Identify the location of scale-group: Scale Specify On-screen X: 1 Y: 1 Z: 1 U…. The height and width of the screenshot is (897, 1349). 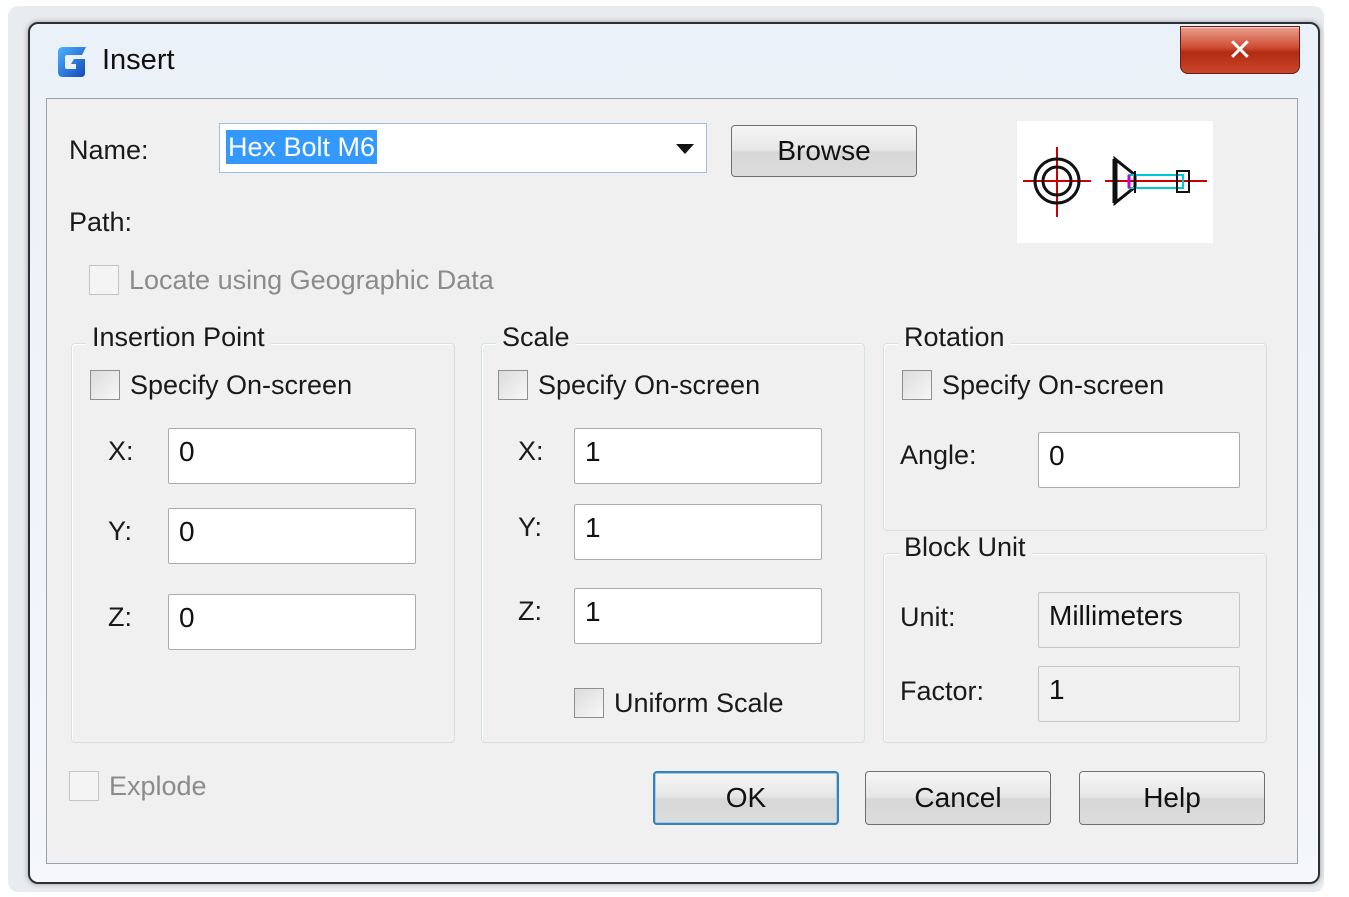
(673, 532).